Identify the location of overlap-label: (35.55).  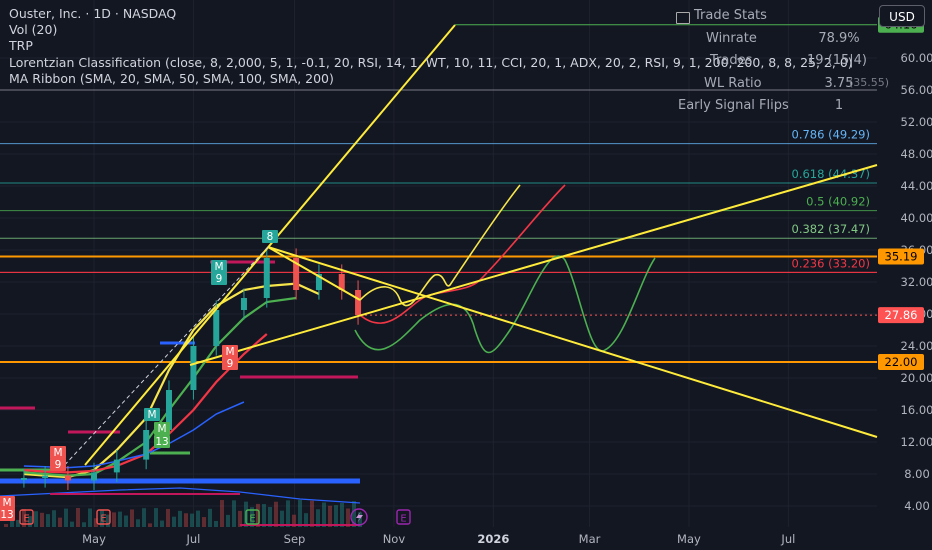
(869, 82).